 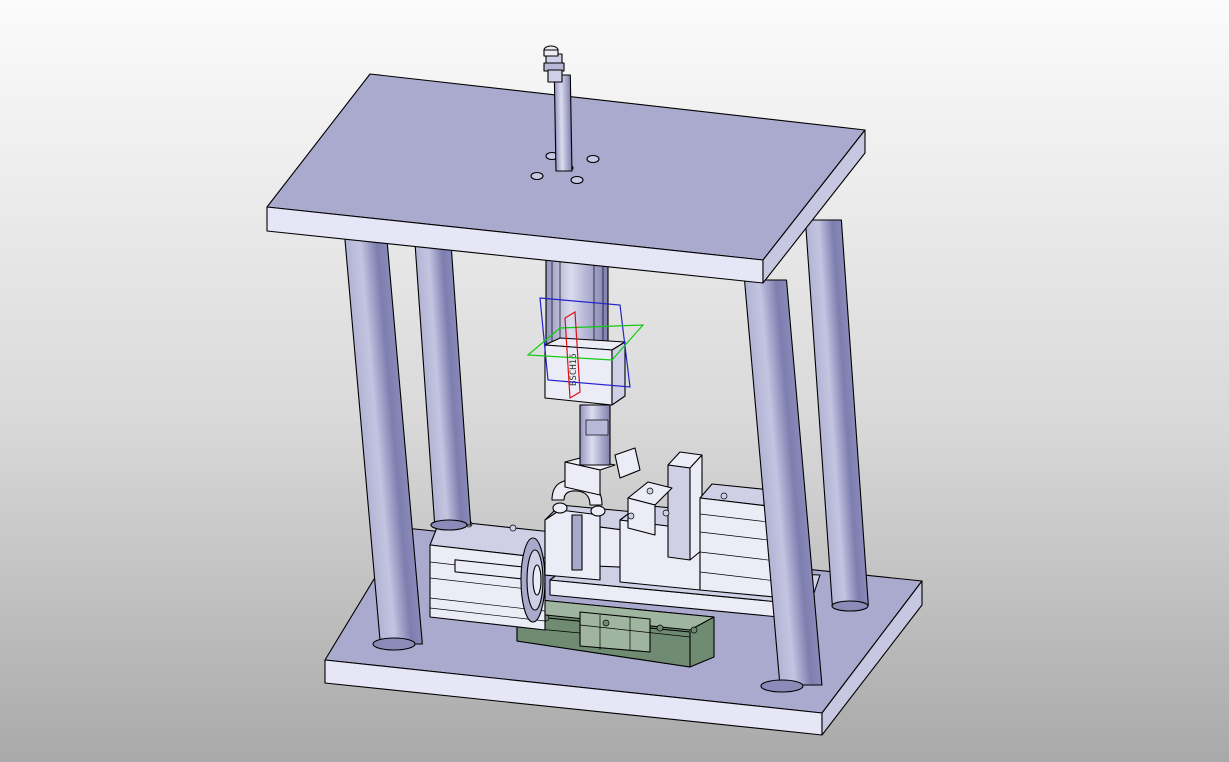 I want to click on column-back-left, so click(x=443, y=385).